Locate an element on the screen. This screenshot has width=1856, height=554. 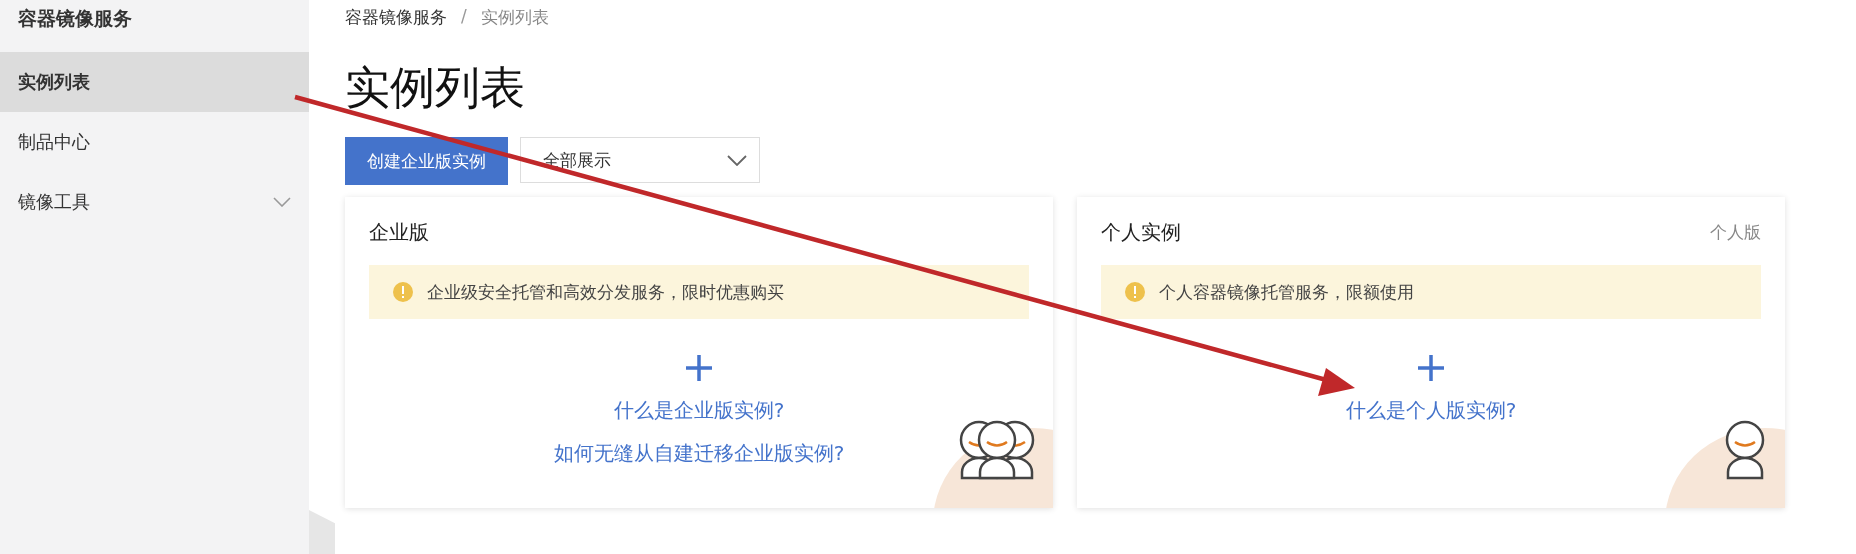
notice-text: 企业级安全托管和高效分发服务，限时优惠购买 is located at coordinates (605, 292).